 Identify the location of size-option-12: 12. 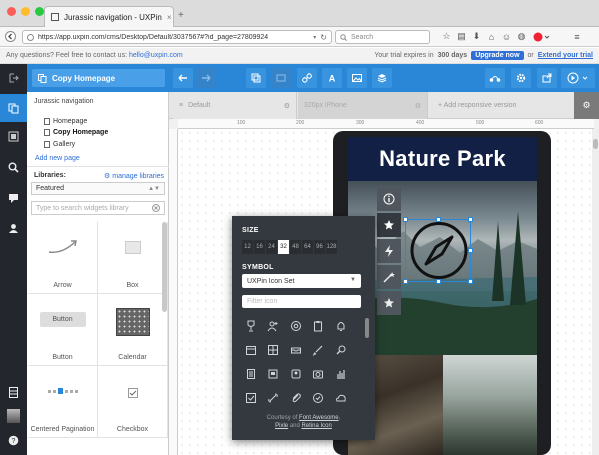
(248, 247).